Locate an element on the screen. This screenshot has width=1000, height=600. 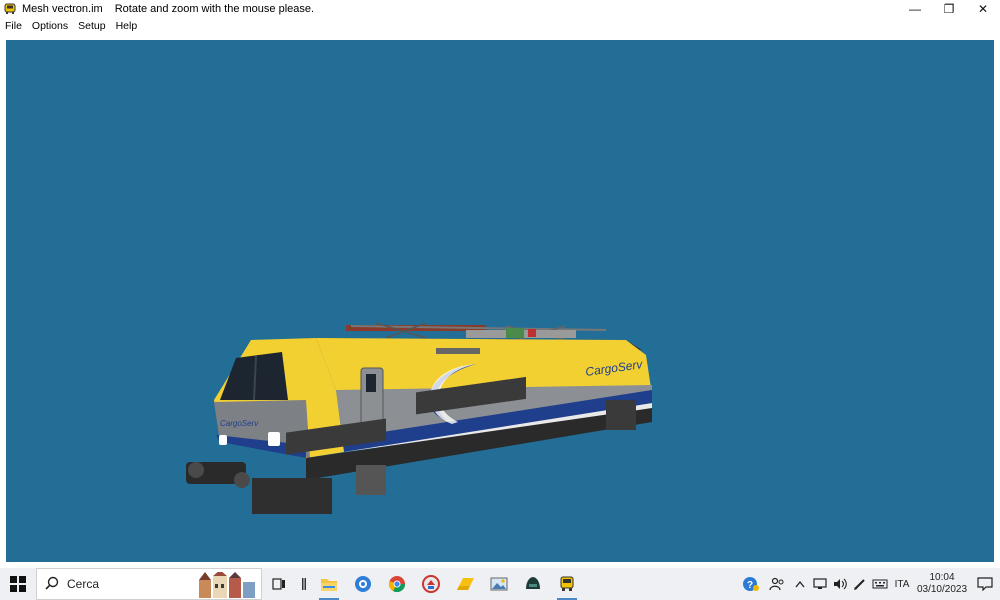
photos-icon is located at coordinates (499, 584).